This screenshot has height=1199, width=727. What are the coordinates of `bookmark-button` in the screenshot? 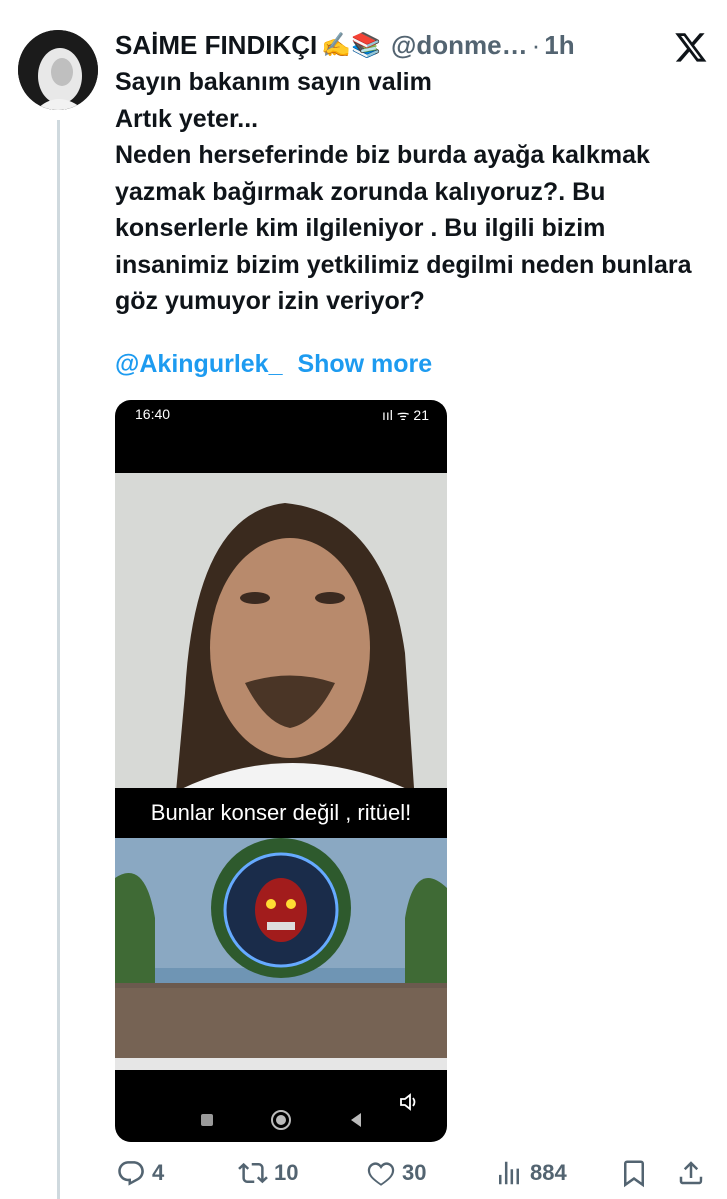 It's located at (634, 1173).